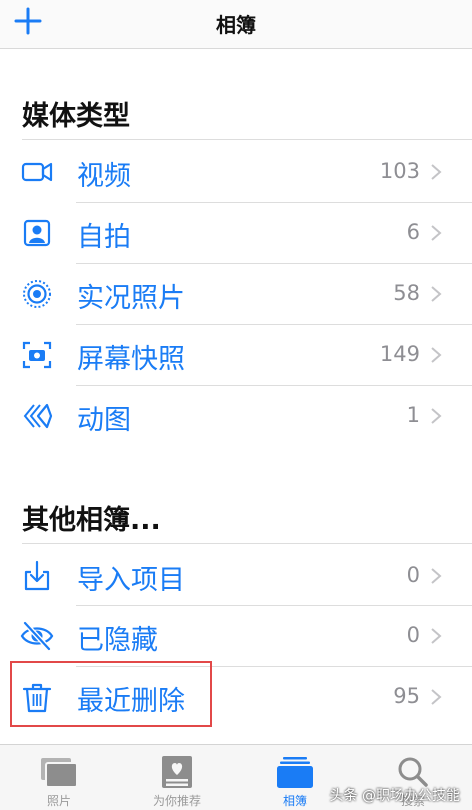  What do you see at coordinates (37, 355) in the screenshot?
I see `screenshot-icon` at bounding box center [37, 355].